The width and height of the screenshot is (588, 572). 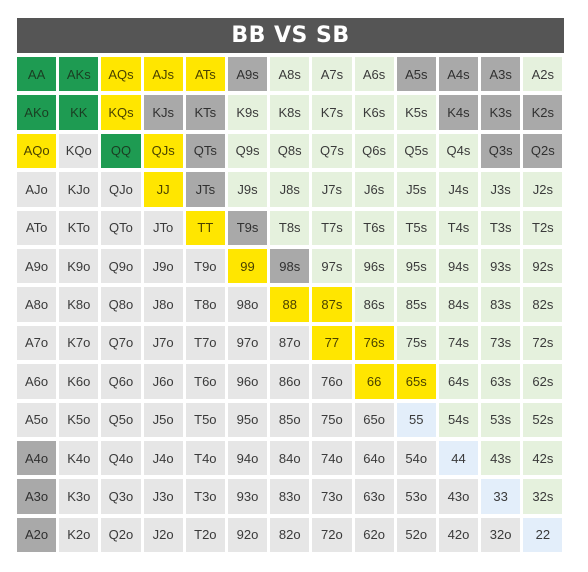 What do you see at coordinates (205, 189) in the screenshot?
I see `hand-cell-jts: JTs` at bounding box center [205, 189].